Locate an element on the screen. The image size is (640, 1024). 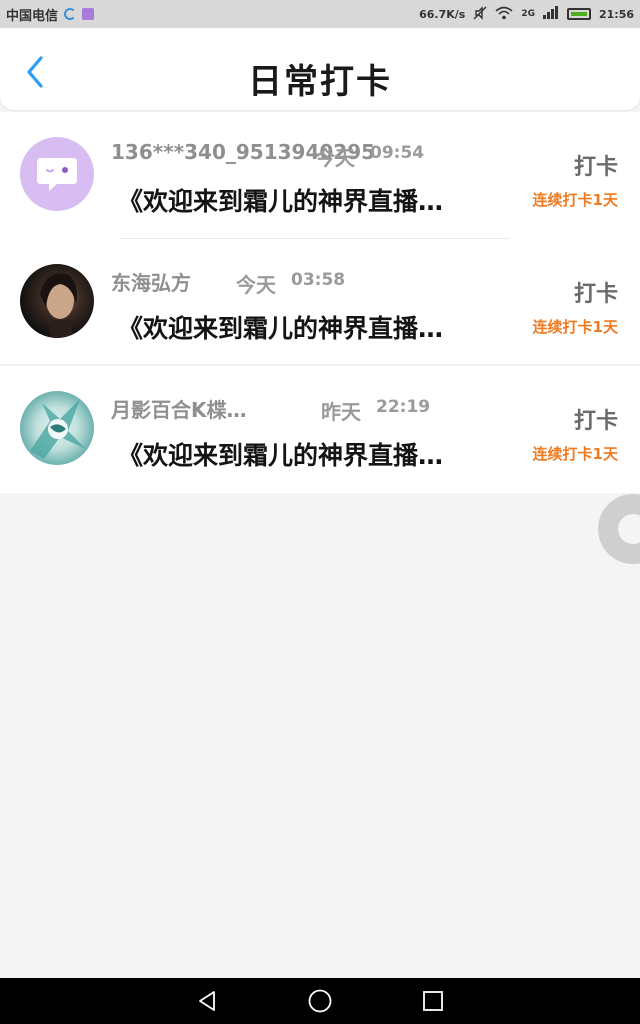
list-item: 东海弘方 今天 03:58 《欢迎来到霜儿的神界直播… 打卡 连续打卡1天 is located at coordinates (320, 302).